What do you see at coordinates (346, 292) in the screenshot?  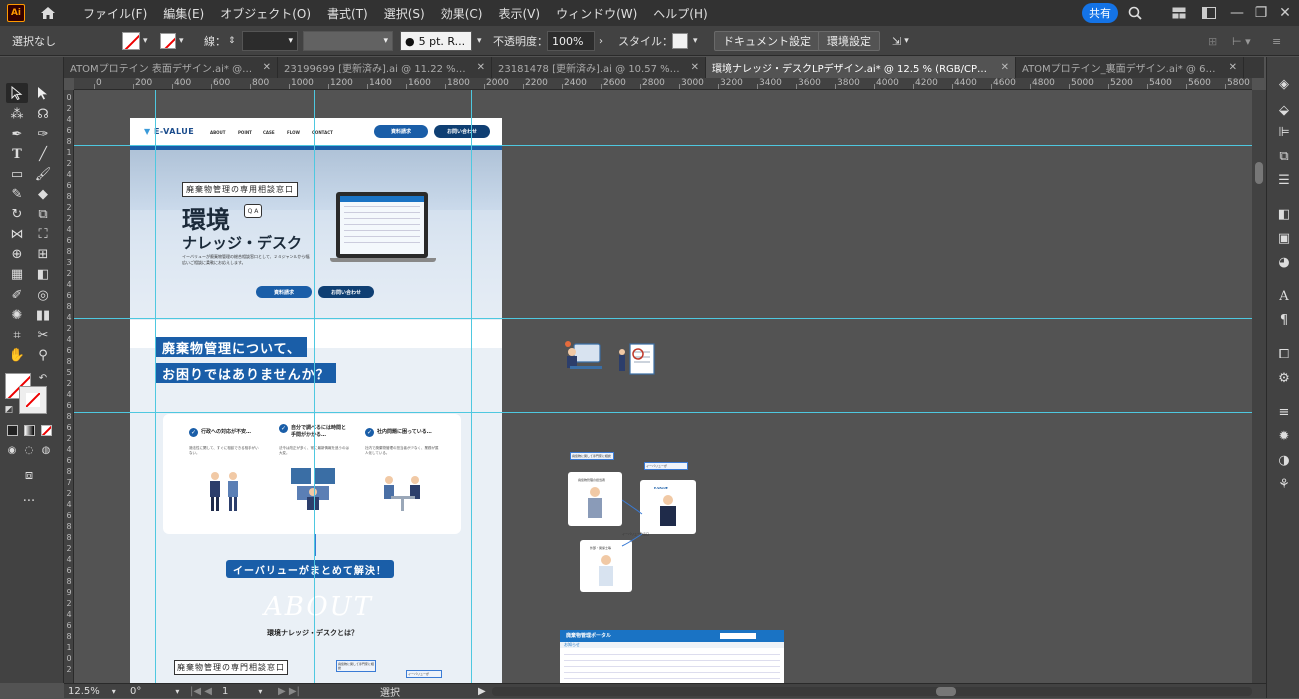 I see `hero-contact-button: お問い合わせ` at bounding box center [346, 292].